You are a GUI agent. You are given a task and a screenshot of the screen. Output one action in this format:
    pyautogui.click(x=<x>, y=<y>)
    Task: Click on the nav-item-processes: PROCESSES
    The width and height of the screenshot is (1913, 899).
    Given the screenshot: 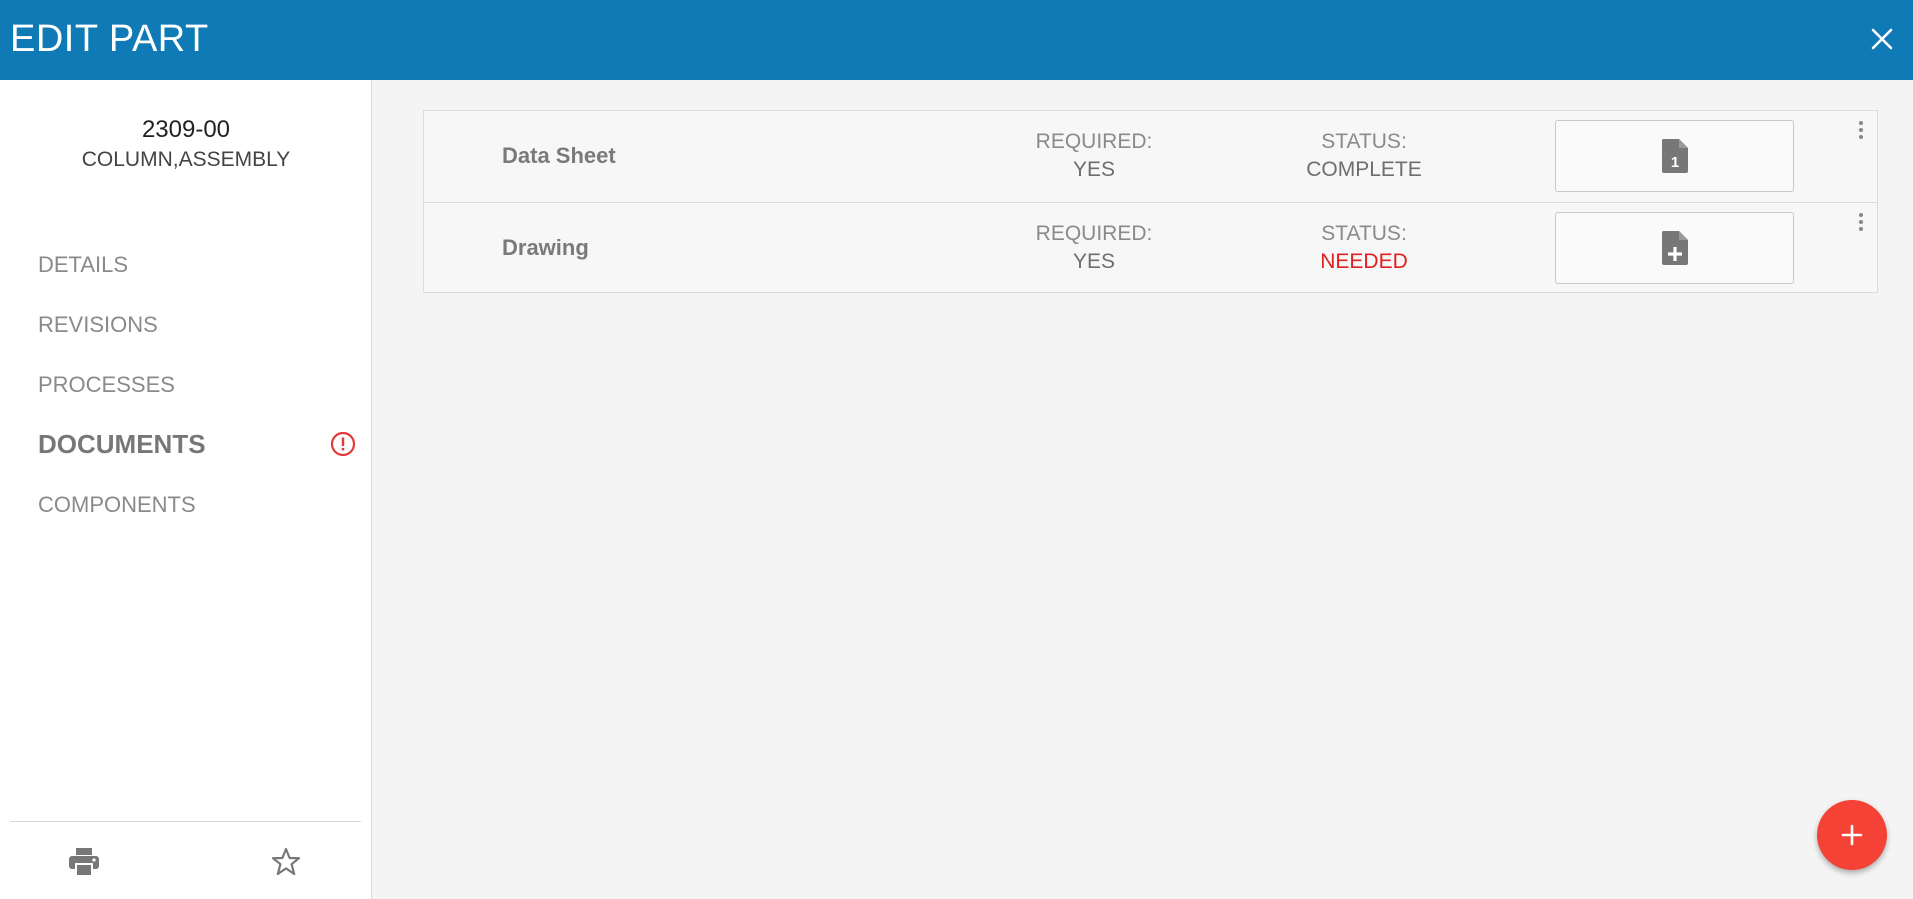 What is the action you would take?
    pyautogui.click(x=106, y=385)
    